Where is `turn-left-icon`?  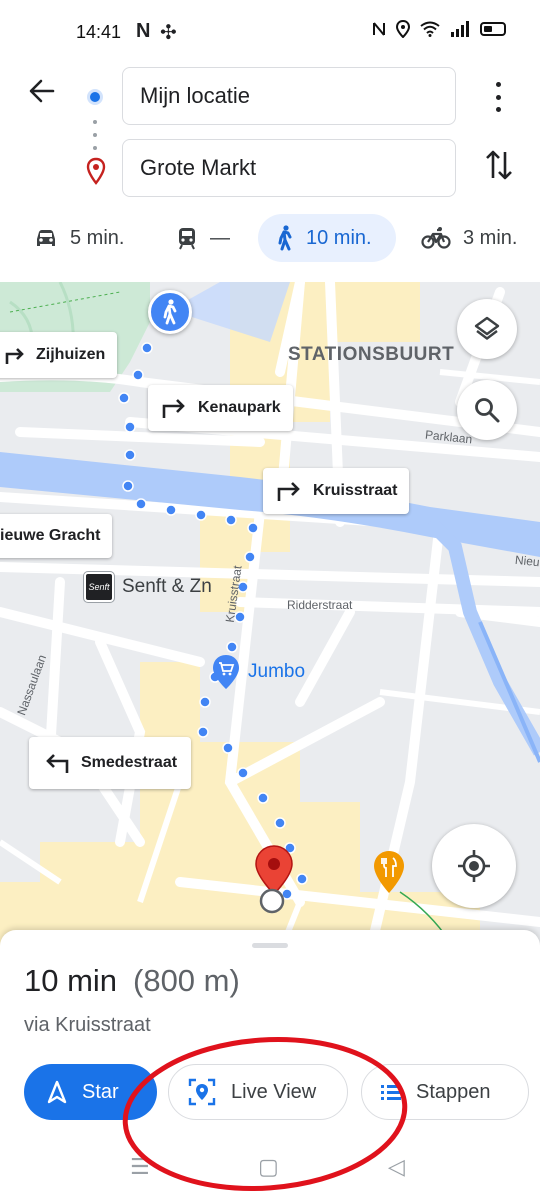 turn-left-icon is located at coordinates (57, 763).